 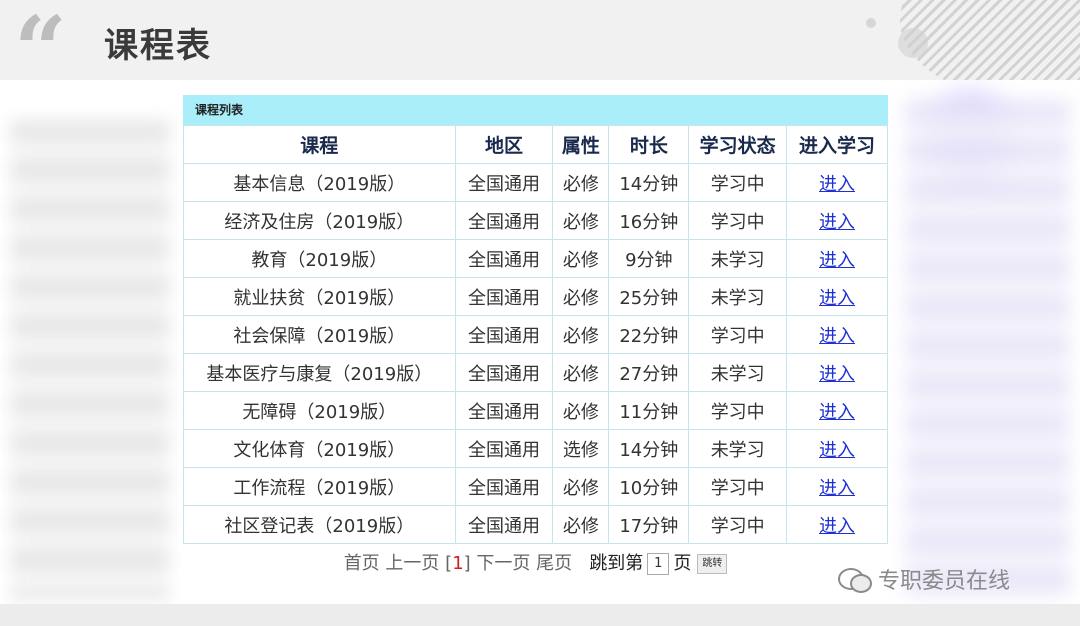 What do you see at coordinates (362, 563) in the screenshot?
I see `first-page-link: 首页` at bounding box center [362, 563].